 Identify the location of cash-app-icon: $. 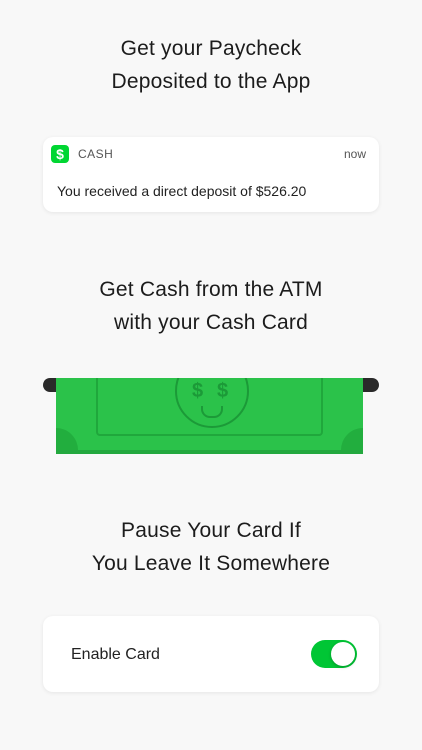
(60, 154).